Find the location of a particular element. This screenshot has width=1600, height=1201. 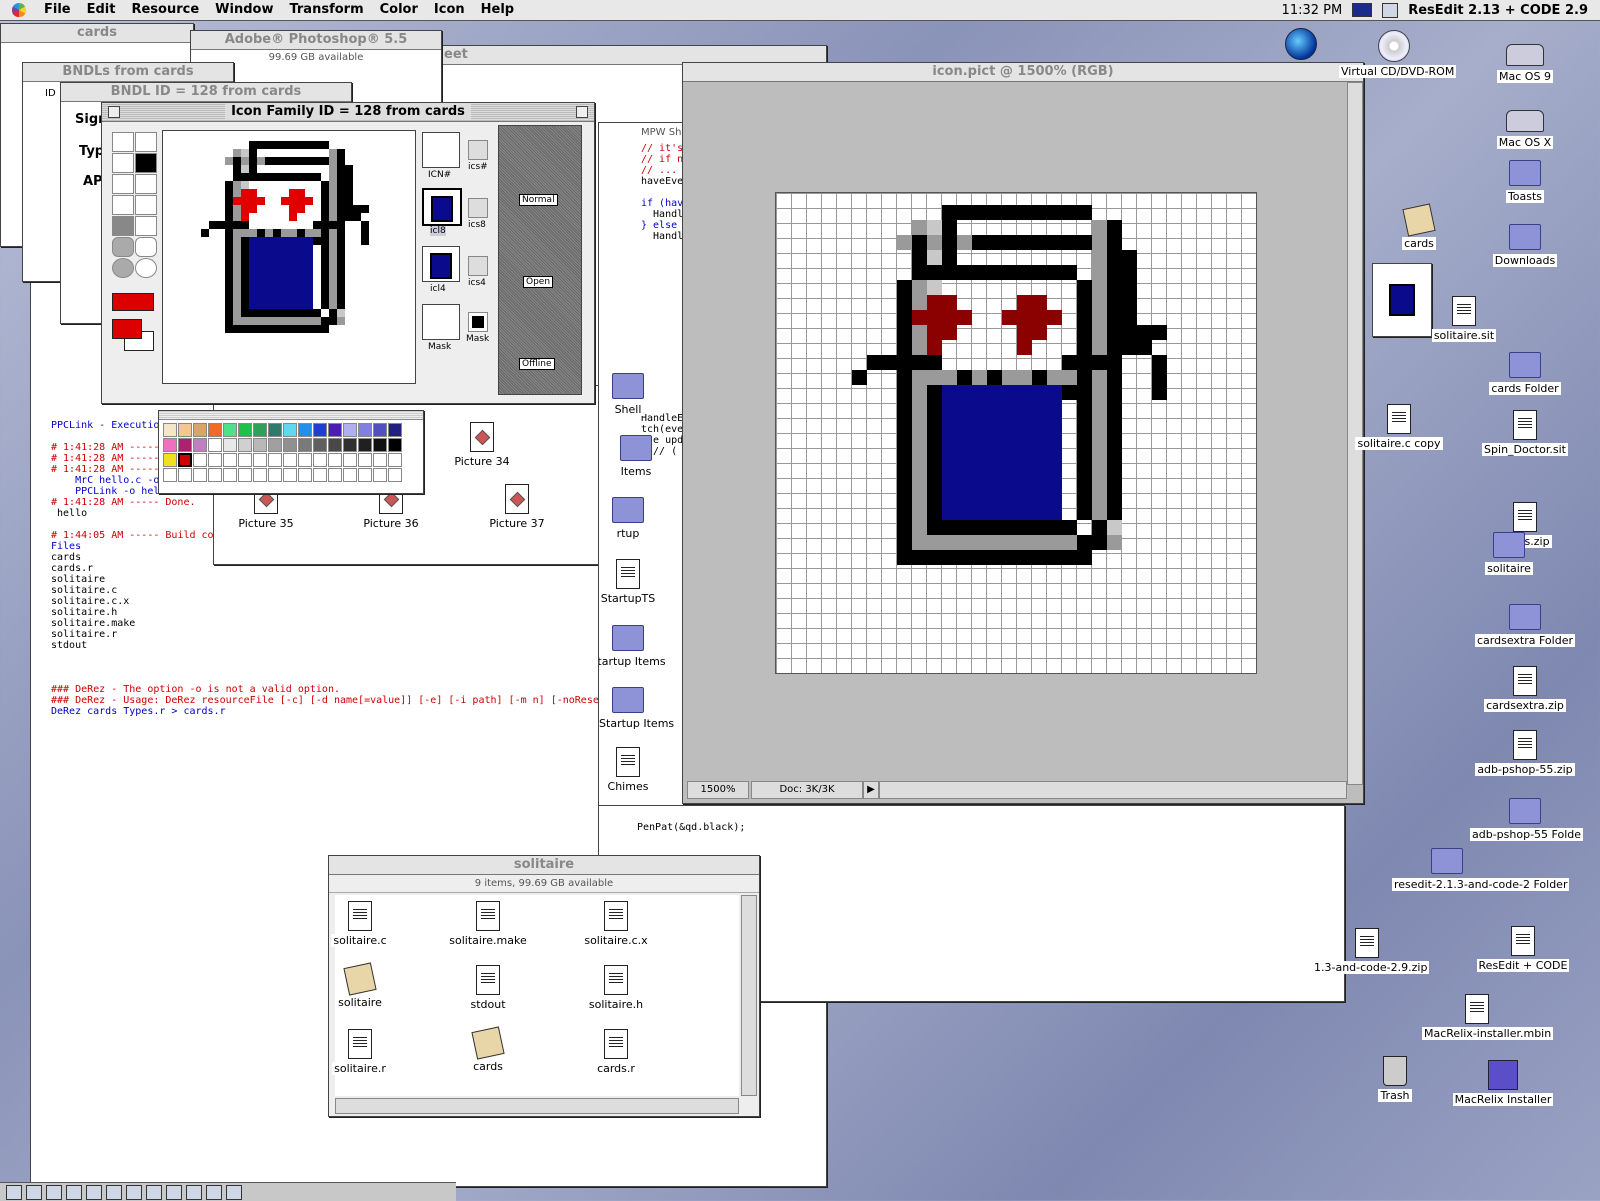

desktop-icon: Toasts is located at coordinates (1525, 180).